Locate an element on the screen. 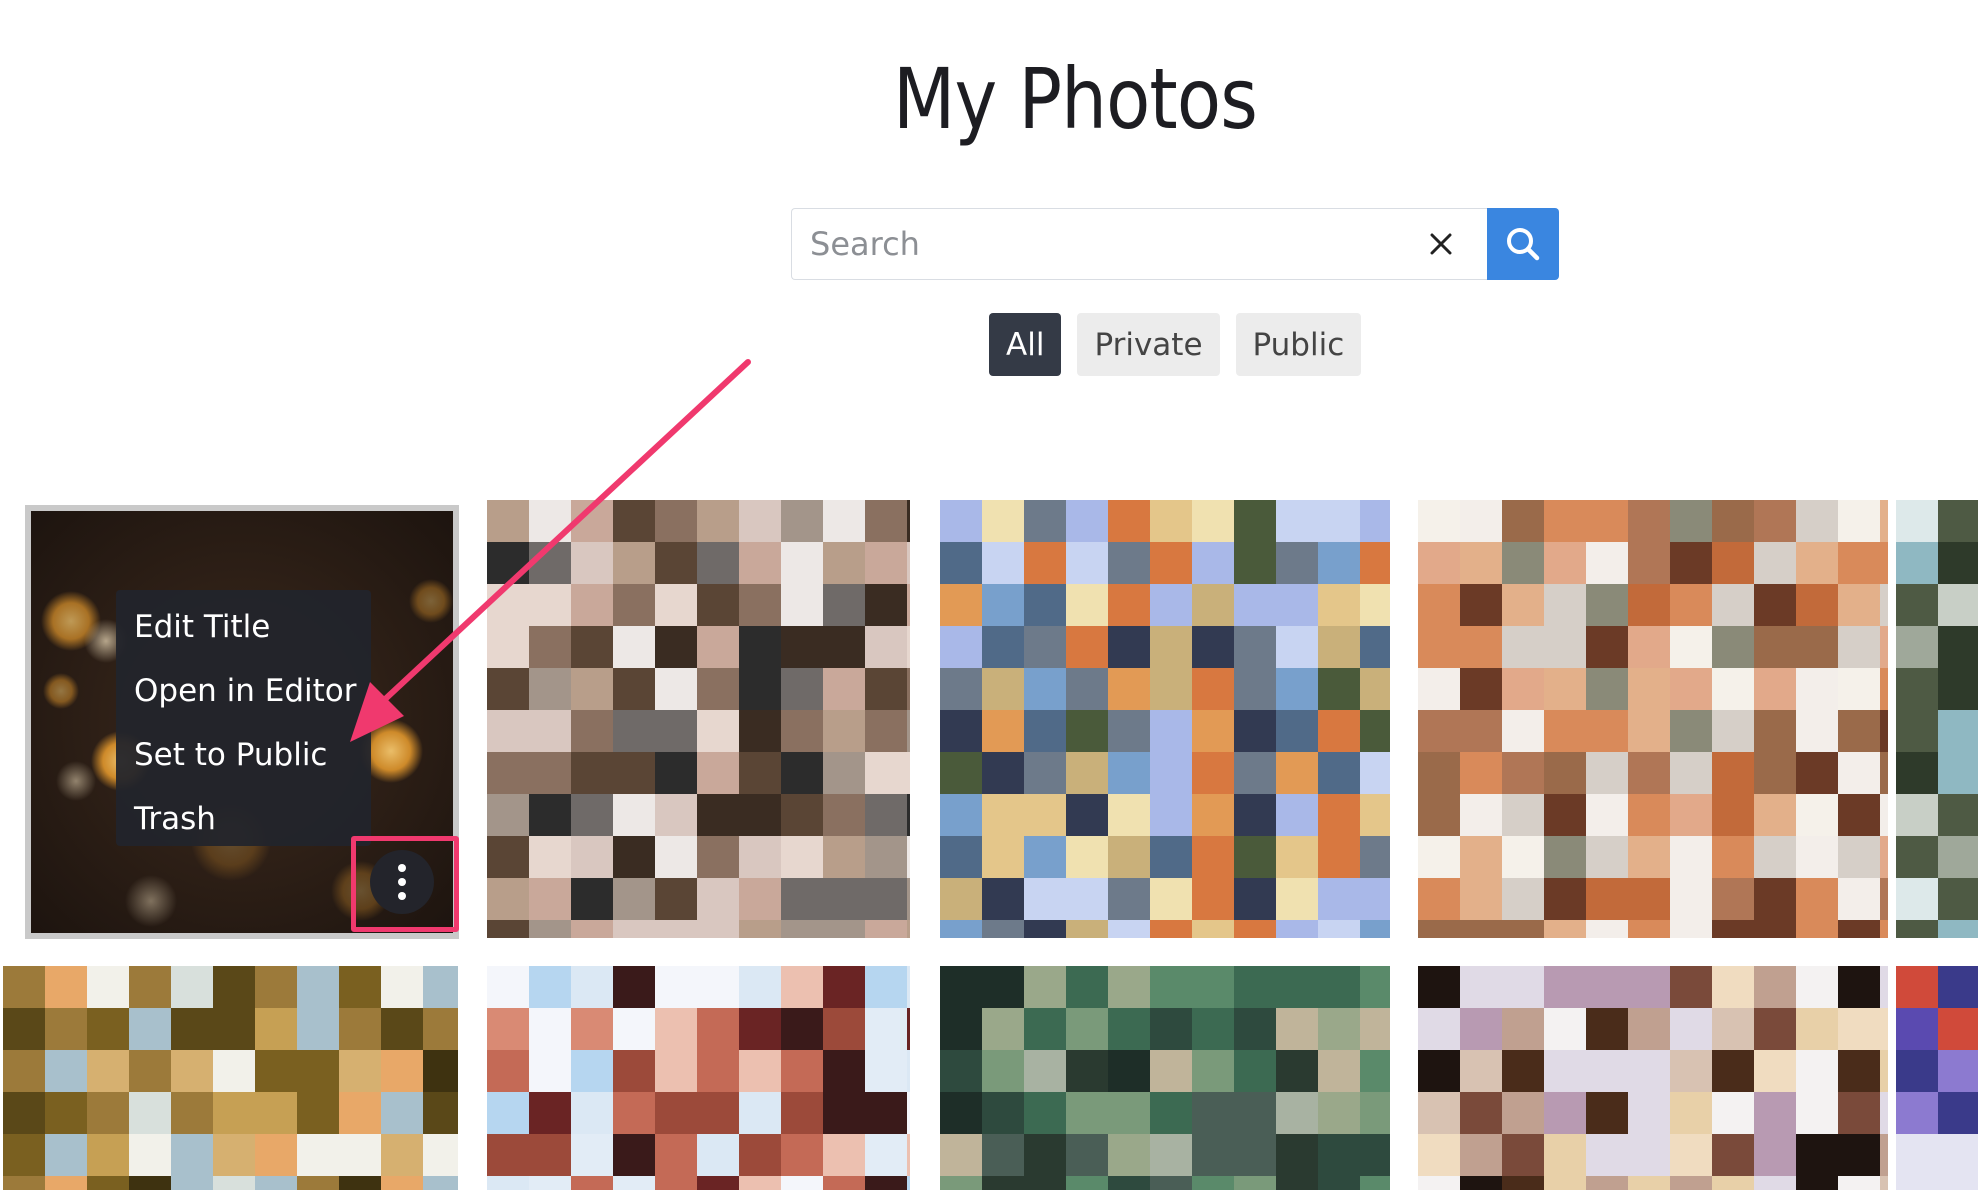 Image resolution: width=1978 pixels, height=1190 pixels. page-title: My Photos is located at coordinates (1075, 99).